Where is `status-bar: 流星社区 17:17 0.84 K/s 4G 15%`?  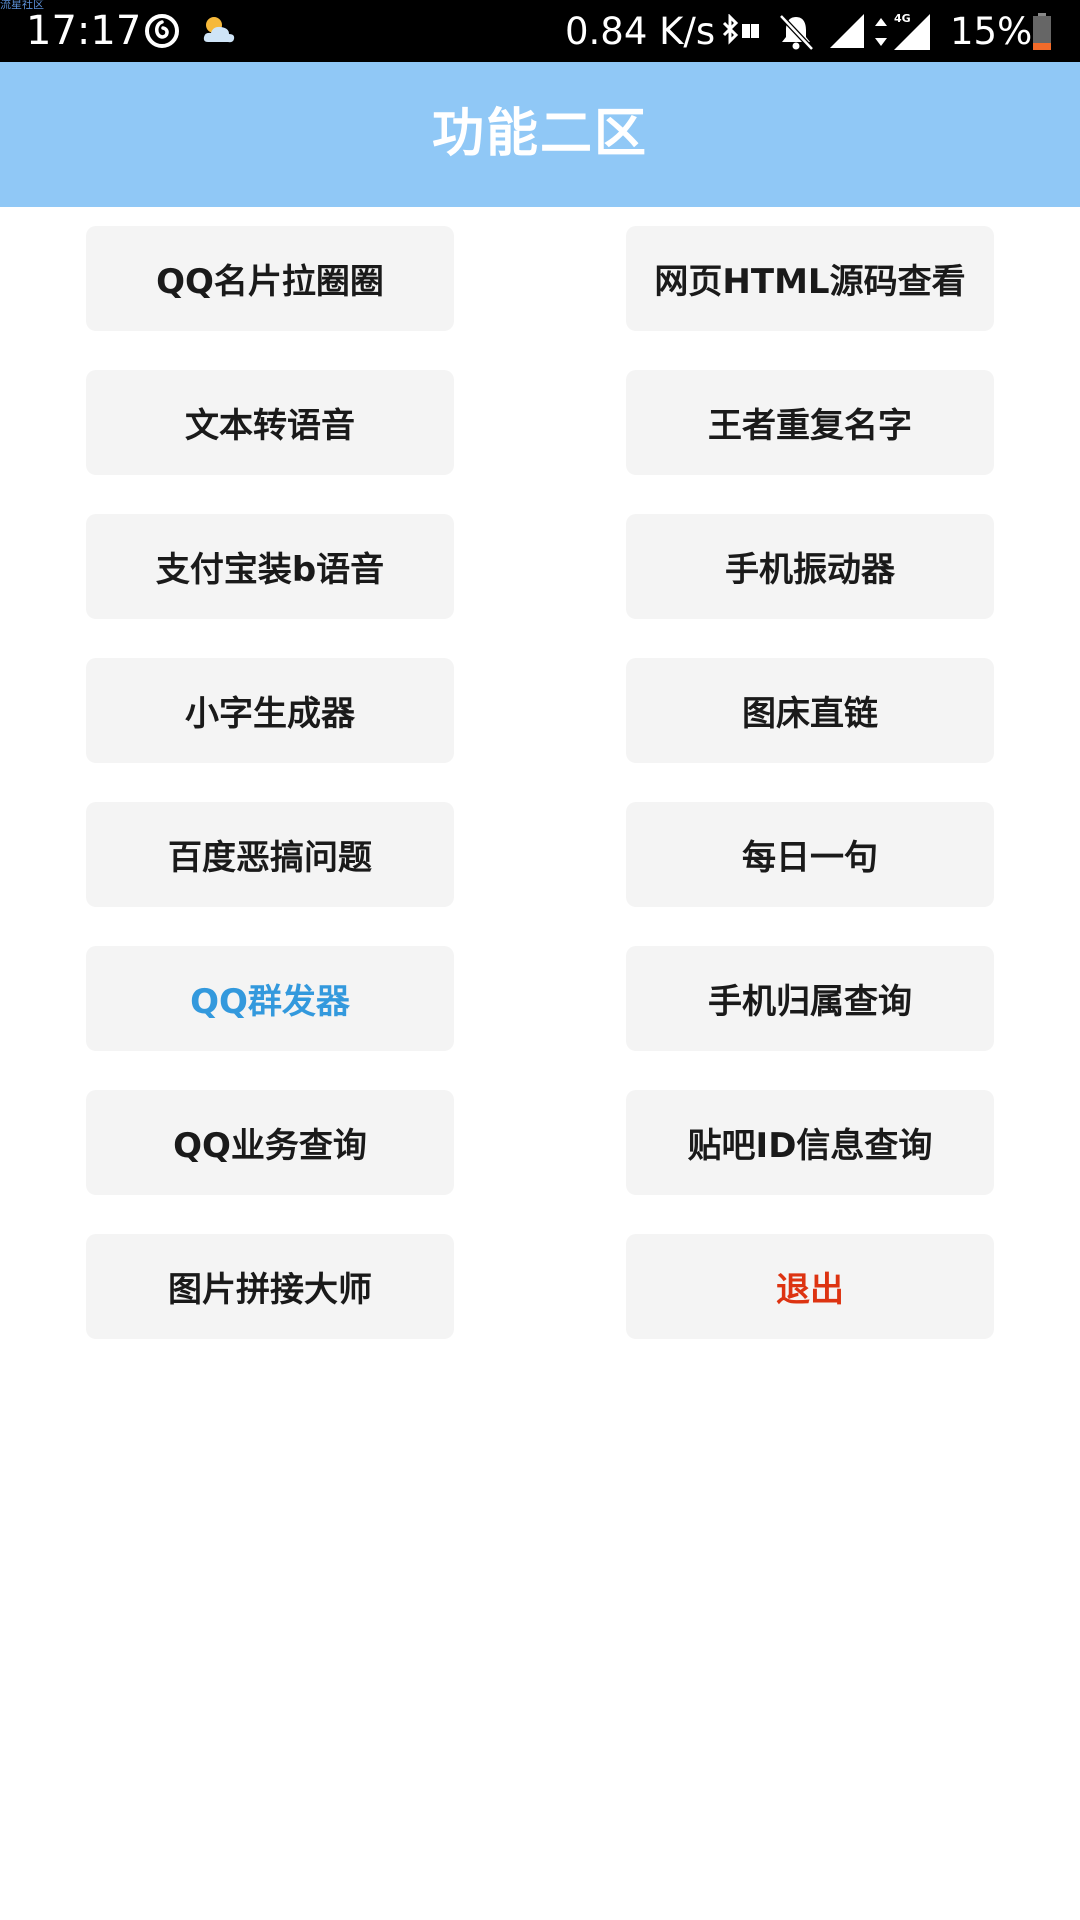
status-bar: 流星社区 17:17 0.84 K/s 4G 15% is located at coordinates (540, 31).